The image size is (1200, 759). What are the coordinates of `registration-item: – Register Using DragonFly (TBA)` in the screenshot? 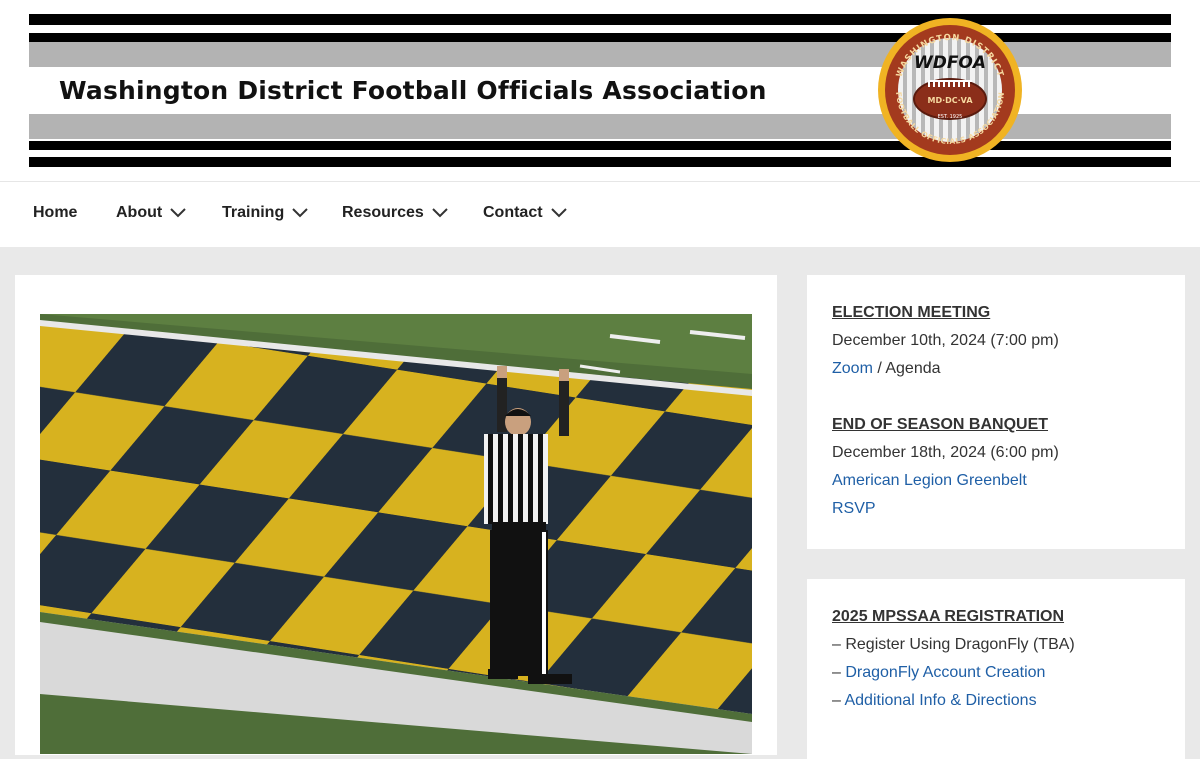 It's located at (953, 645).